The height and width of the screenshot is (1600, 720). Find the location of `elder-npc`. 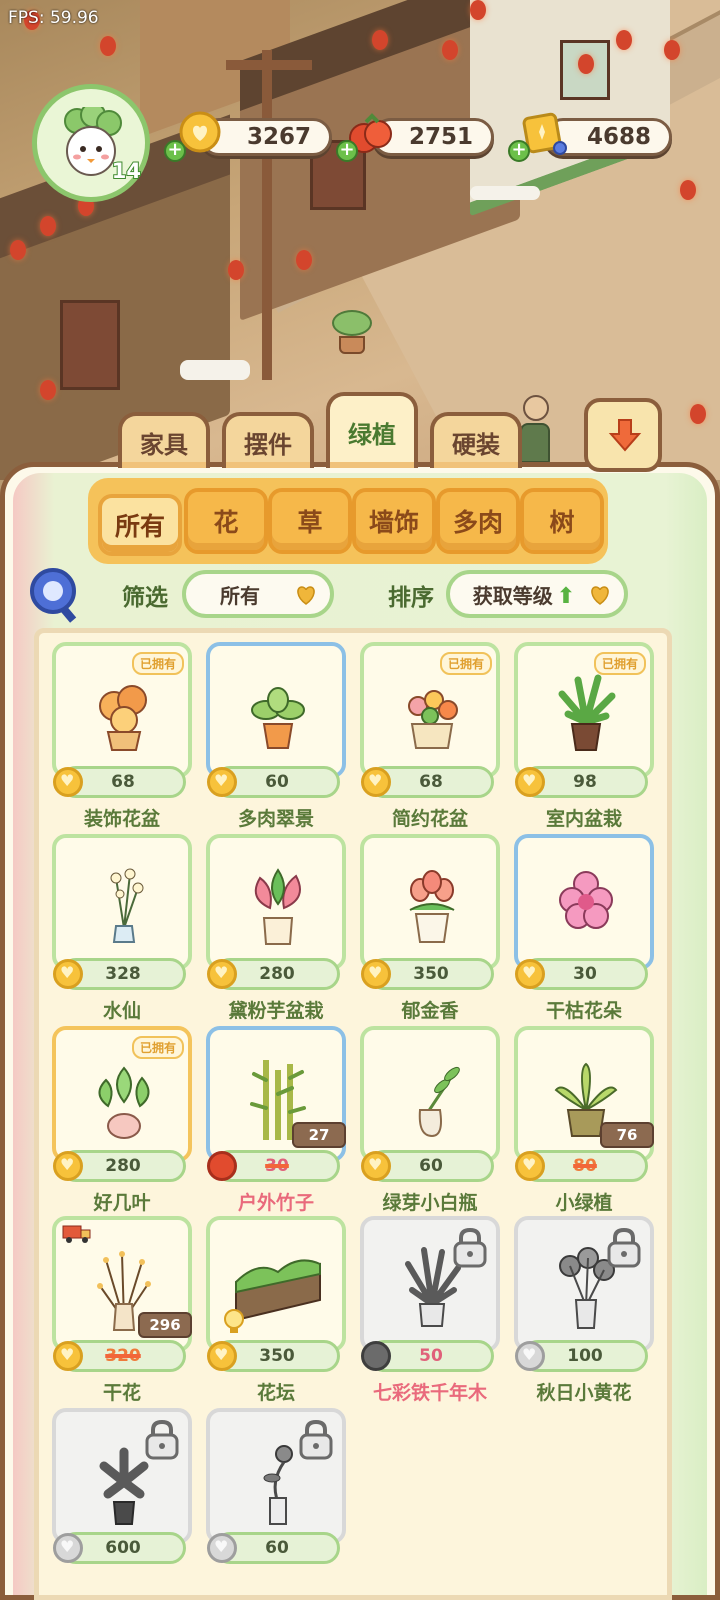

elder-npc is located at coordinates (536, 430).